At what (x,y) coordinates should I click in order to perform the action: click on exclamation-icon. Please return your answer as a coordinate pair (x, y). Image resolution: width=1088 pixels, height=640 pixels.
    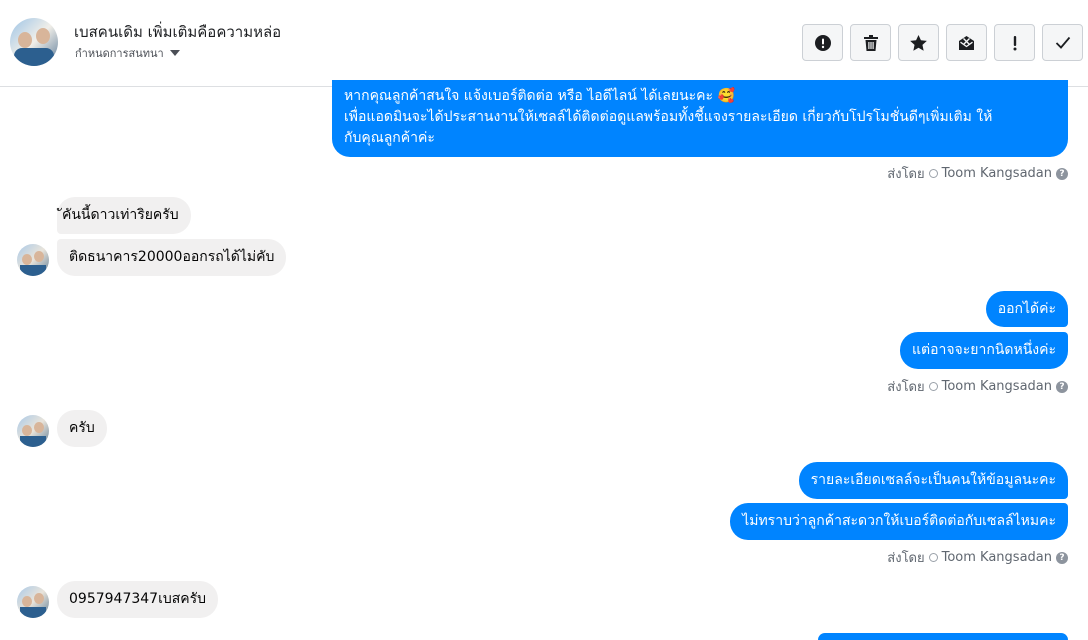
    Looking at the image, I should click on (1014, 42).